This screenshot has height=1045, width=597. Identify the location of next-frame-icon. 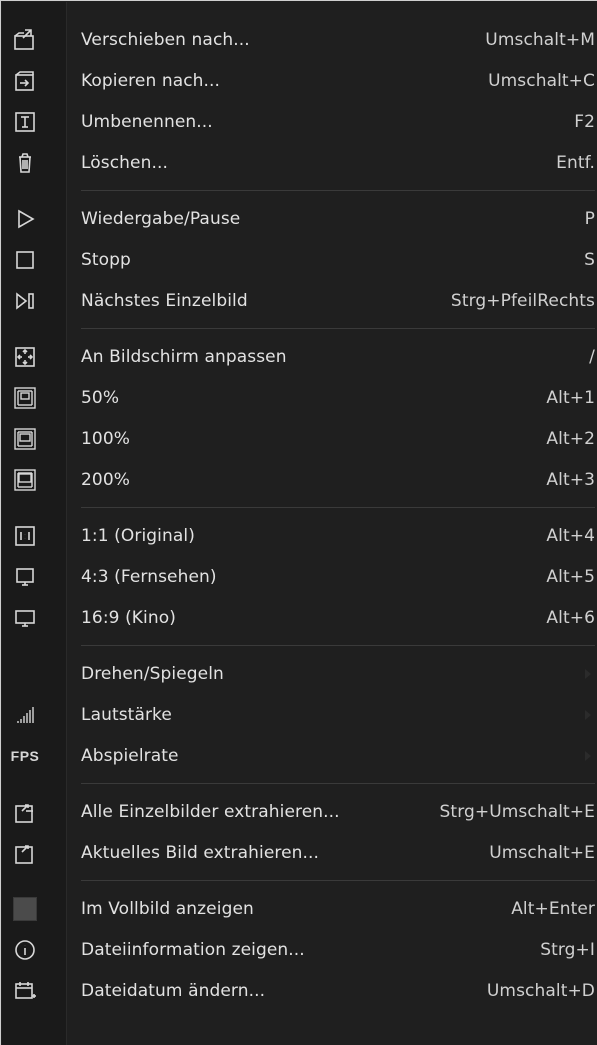
(25, 301).